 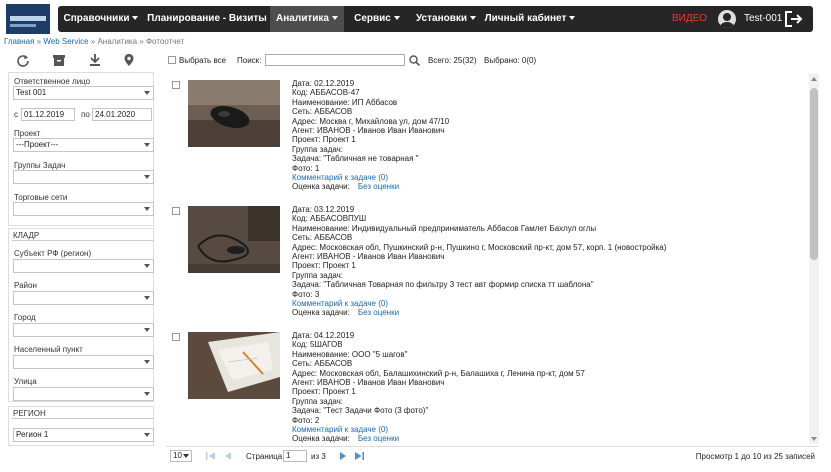 What do you see at coordinates (101, 19) in the screenshot?
I see `nav-item-directories: Справочники` at bounding box center [101, 19].